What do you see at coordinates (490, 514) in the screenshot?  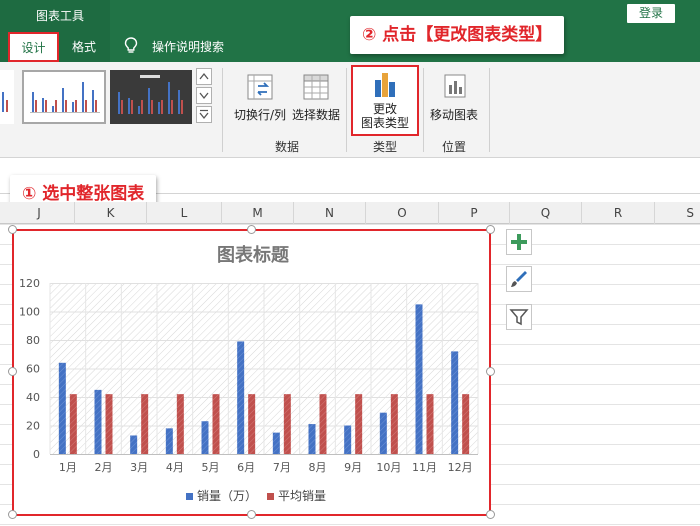 I see `resize-handle-bottom-right` at bounding box center [490, 514].